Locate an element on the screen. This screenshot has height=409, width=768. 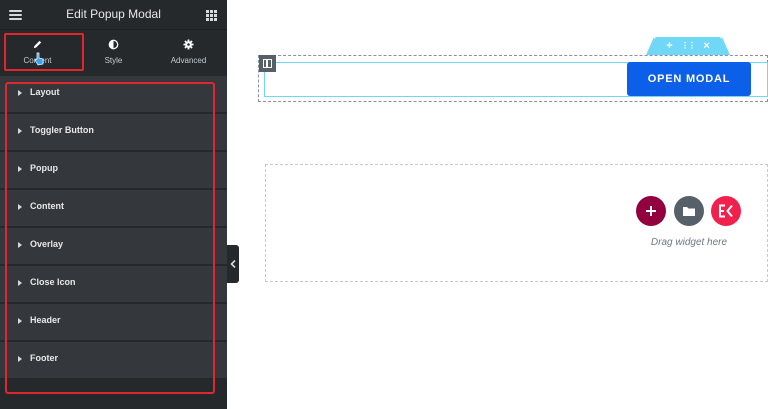
elementskit-button is located at coordinates (726, 211).